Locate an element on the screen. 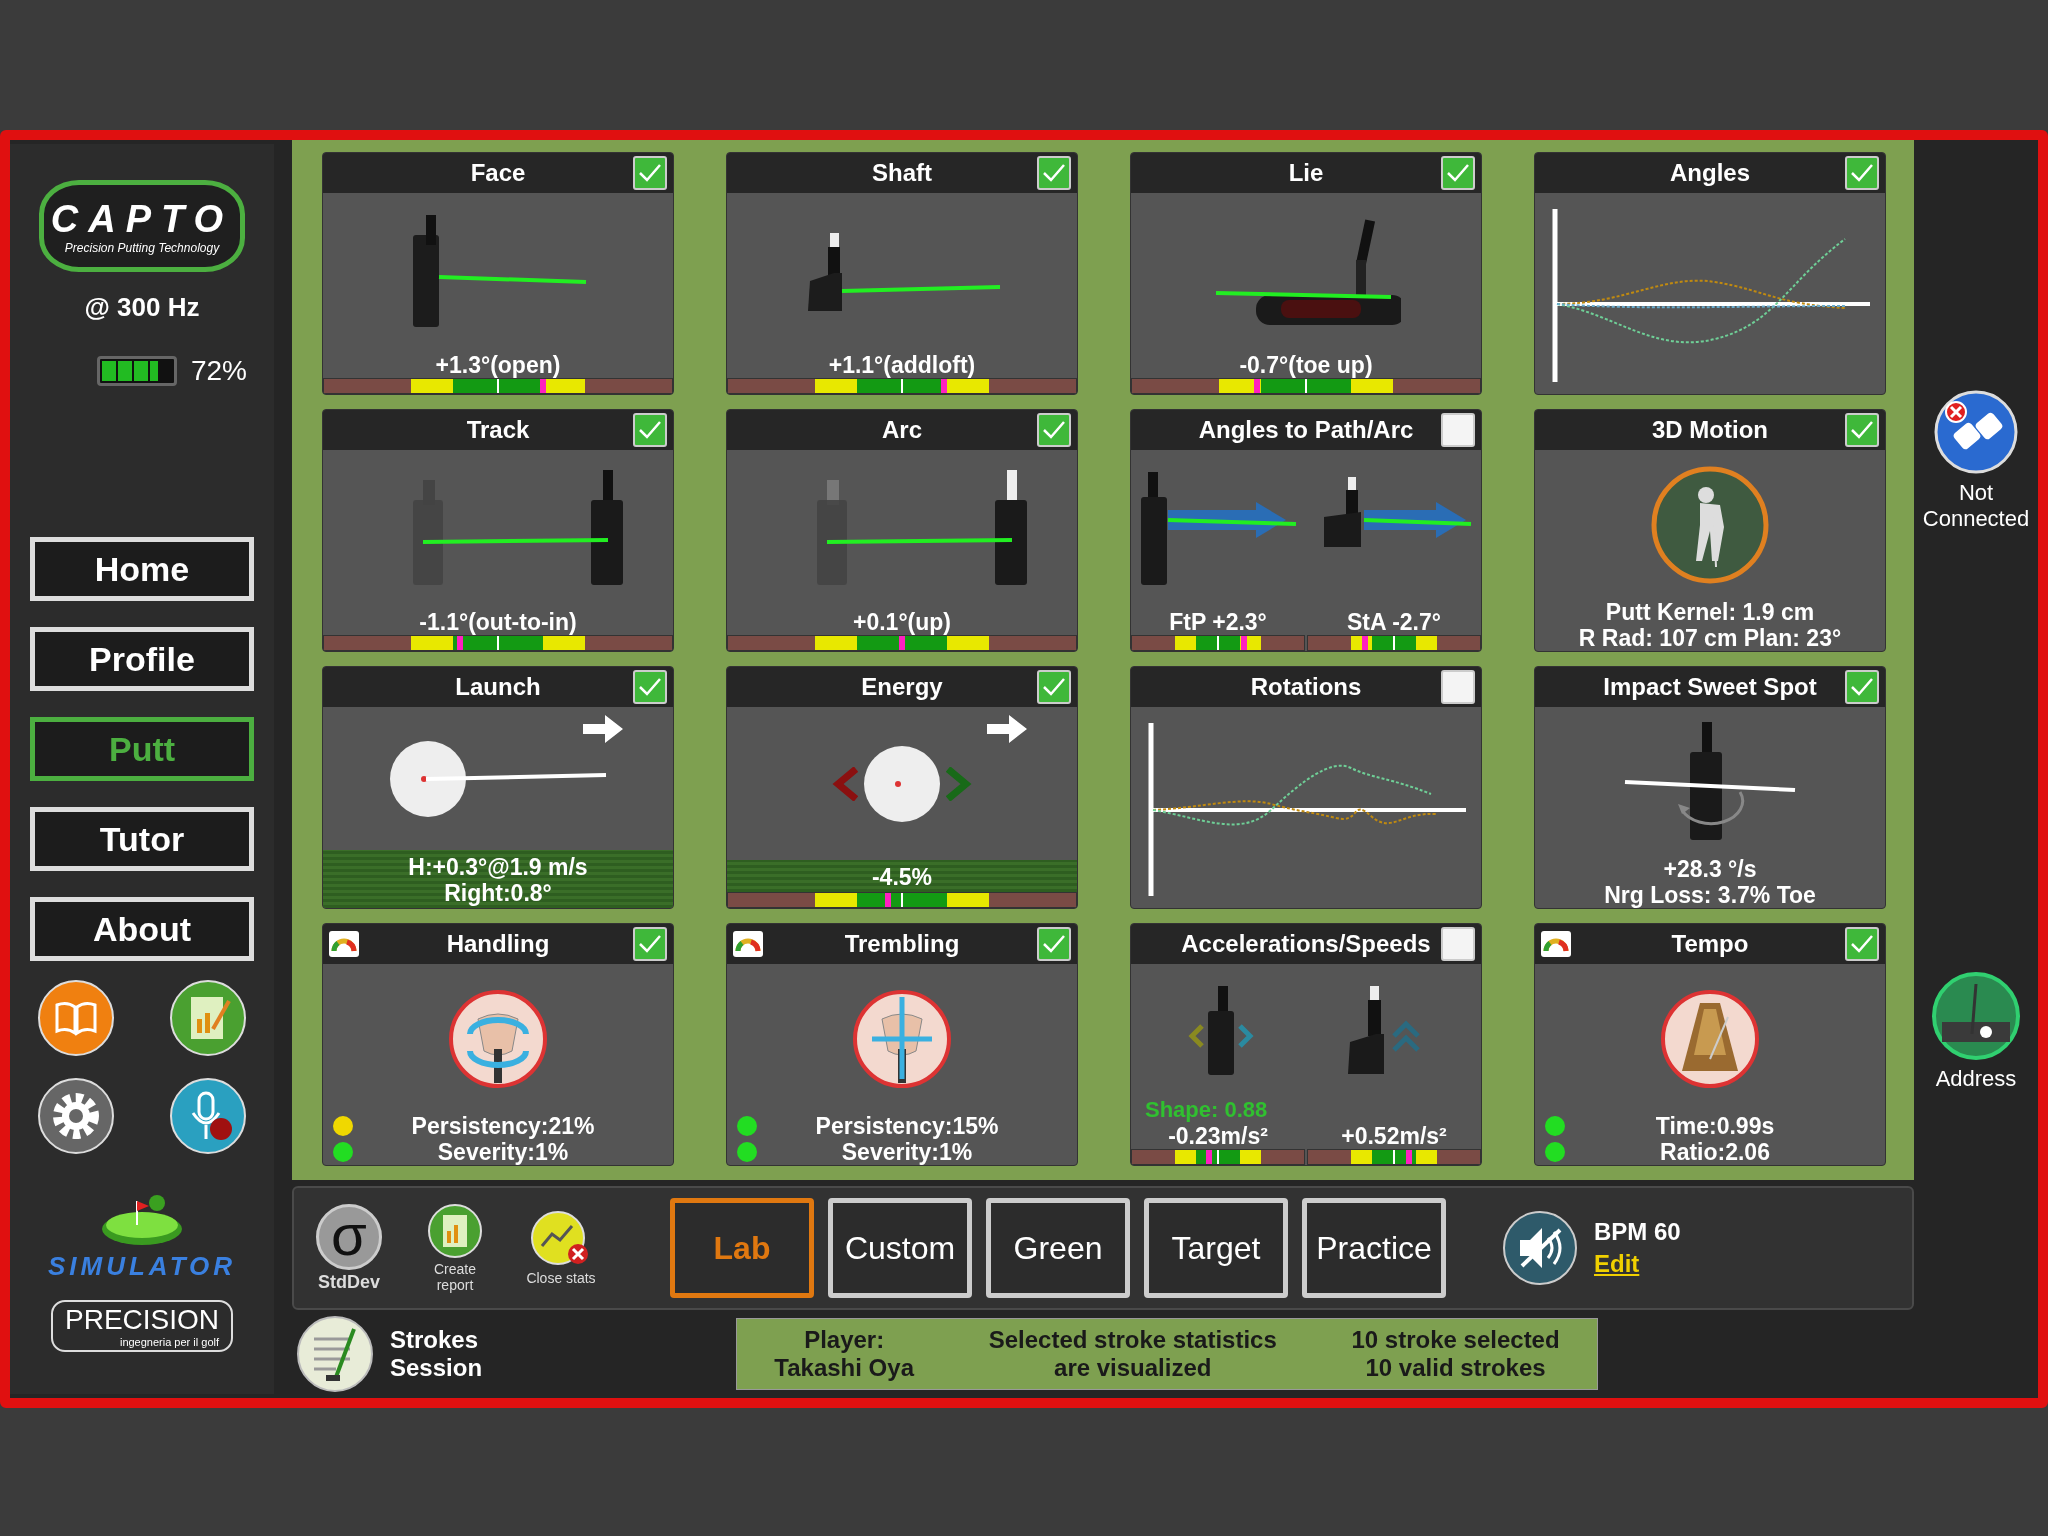 The height and width of the screenshot is (1536, 2048). status-text: are visualized is located at coordinates (1133, 1368).